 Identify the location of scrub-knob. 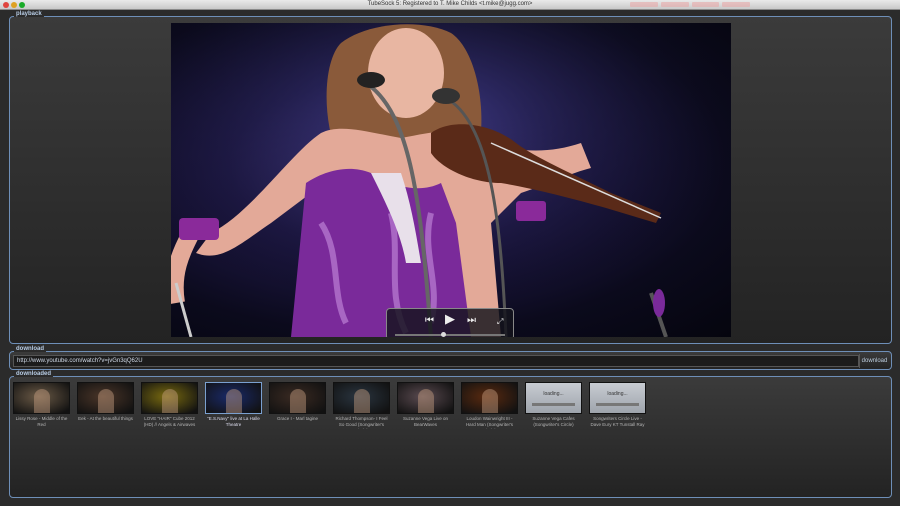
(444, 334).